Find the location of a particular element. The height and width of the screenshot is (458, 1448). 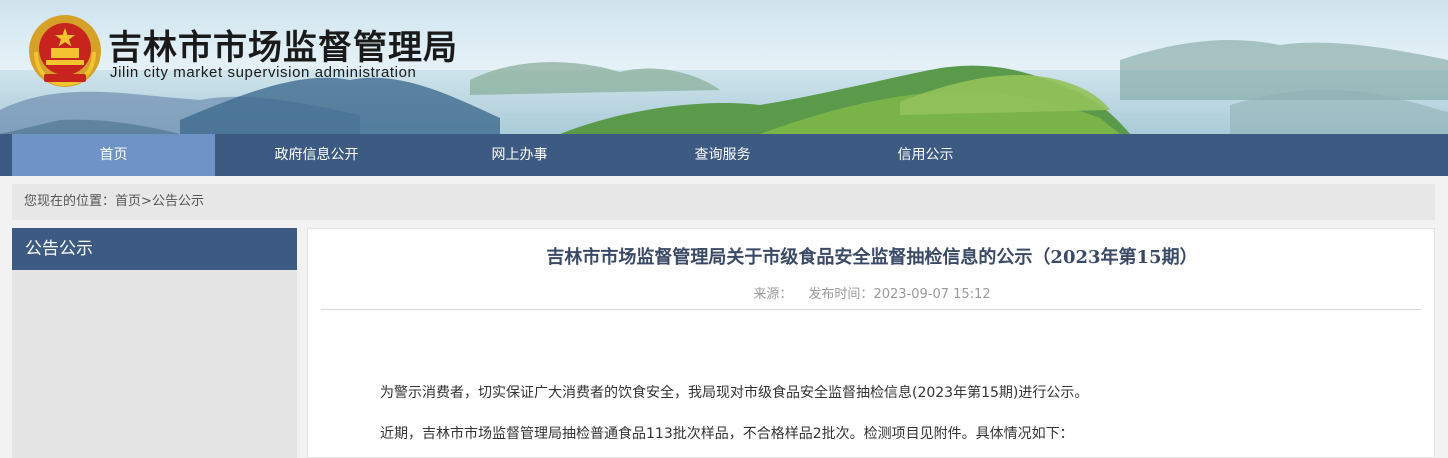

published-label: 发布时间： is located at coordinates (841, 294).